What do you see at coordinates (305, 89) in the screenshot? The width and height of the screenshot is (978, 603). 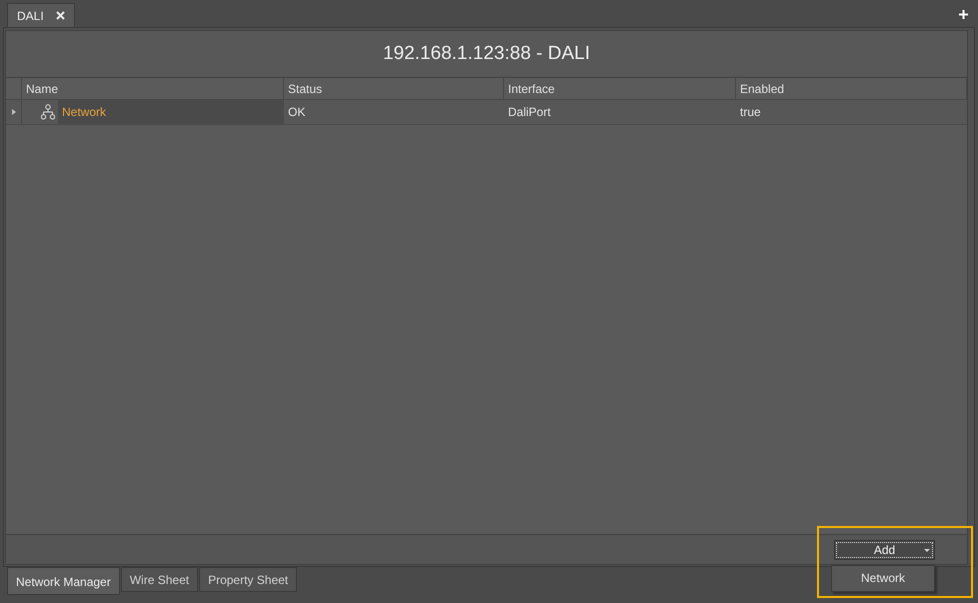 I see `column-header: Status` at bounding box center [305, 89].